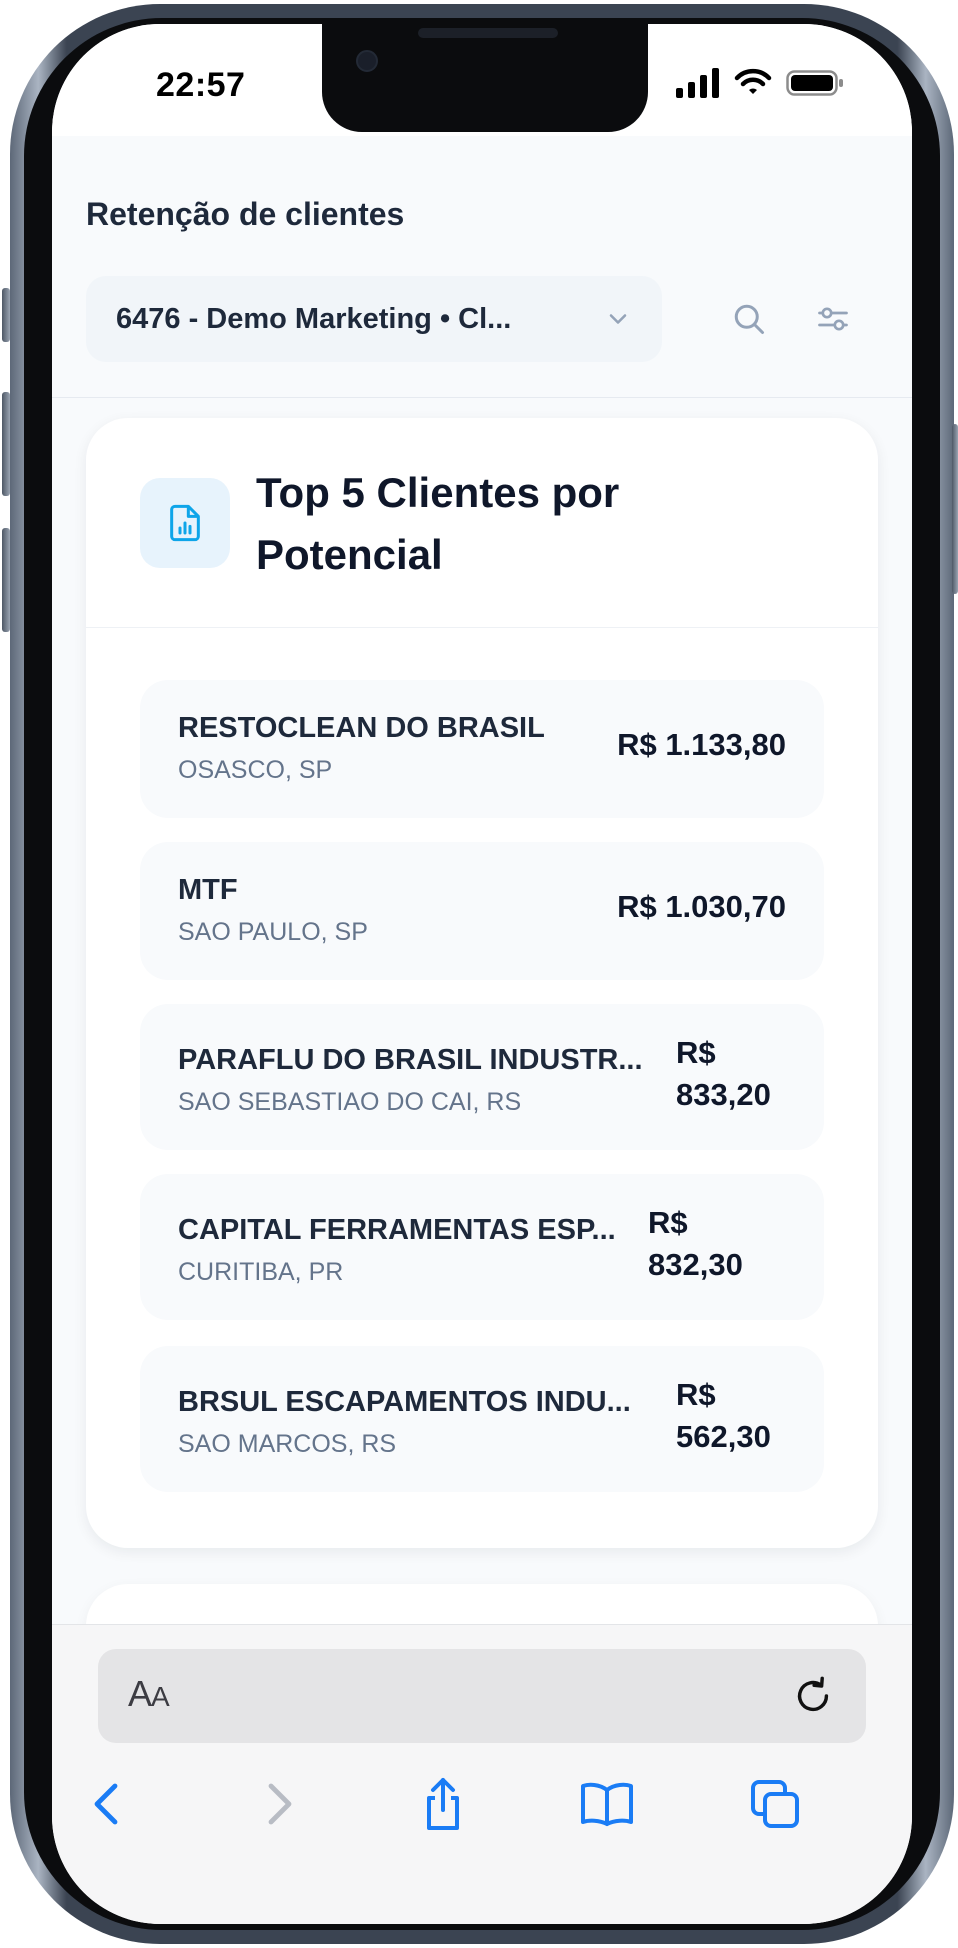 The image size is (958, 1948). What do you see at coordinates (482, 1696) in the screenshot?
I see `address-bar: AA` at bounding box center [482, 1696].